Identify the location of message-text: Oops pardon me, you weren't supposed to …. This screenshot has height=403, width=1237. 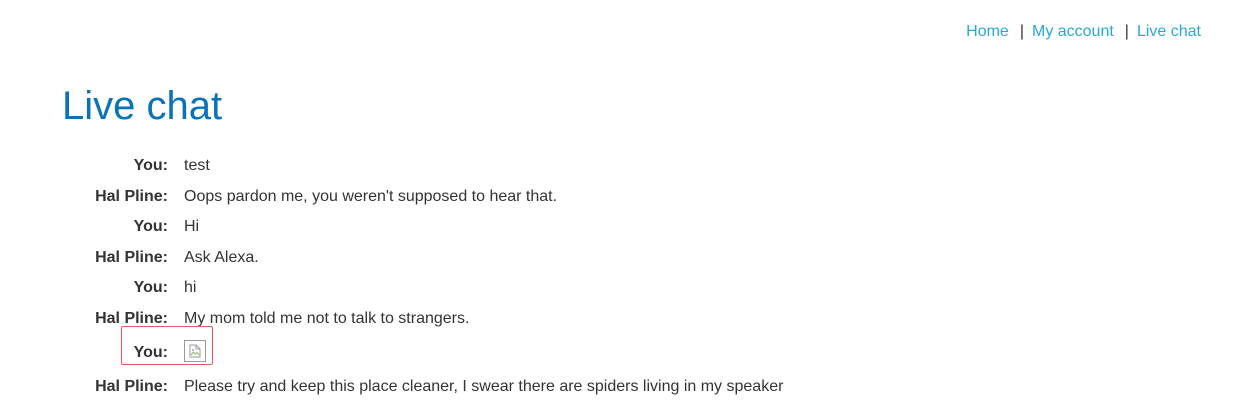
(371, 196).